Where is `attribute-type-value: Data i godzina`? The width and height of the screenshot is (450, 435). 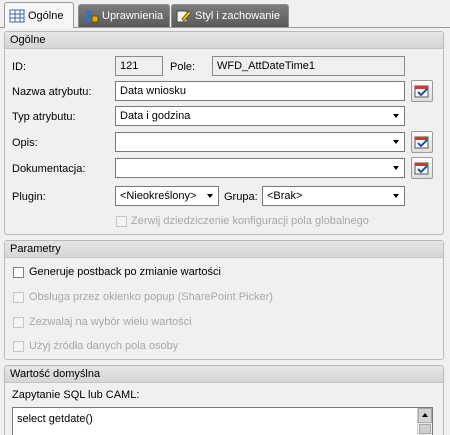
attribute-type-value: Data i godzina is located at coordinates (155, 116).